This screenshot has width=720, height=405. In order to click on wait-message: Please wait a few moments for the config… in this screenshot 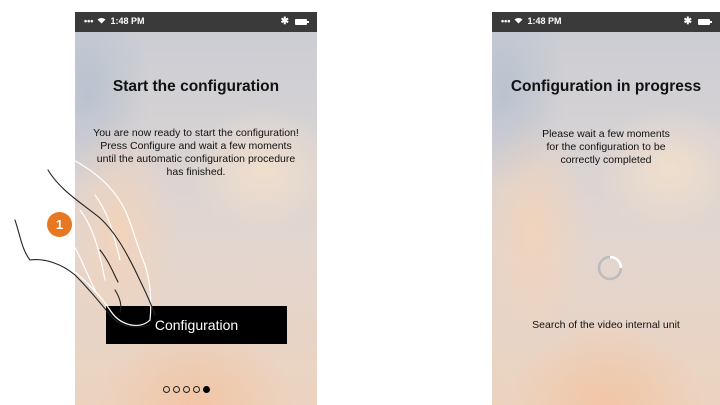, I will do `click(606, 147)`.